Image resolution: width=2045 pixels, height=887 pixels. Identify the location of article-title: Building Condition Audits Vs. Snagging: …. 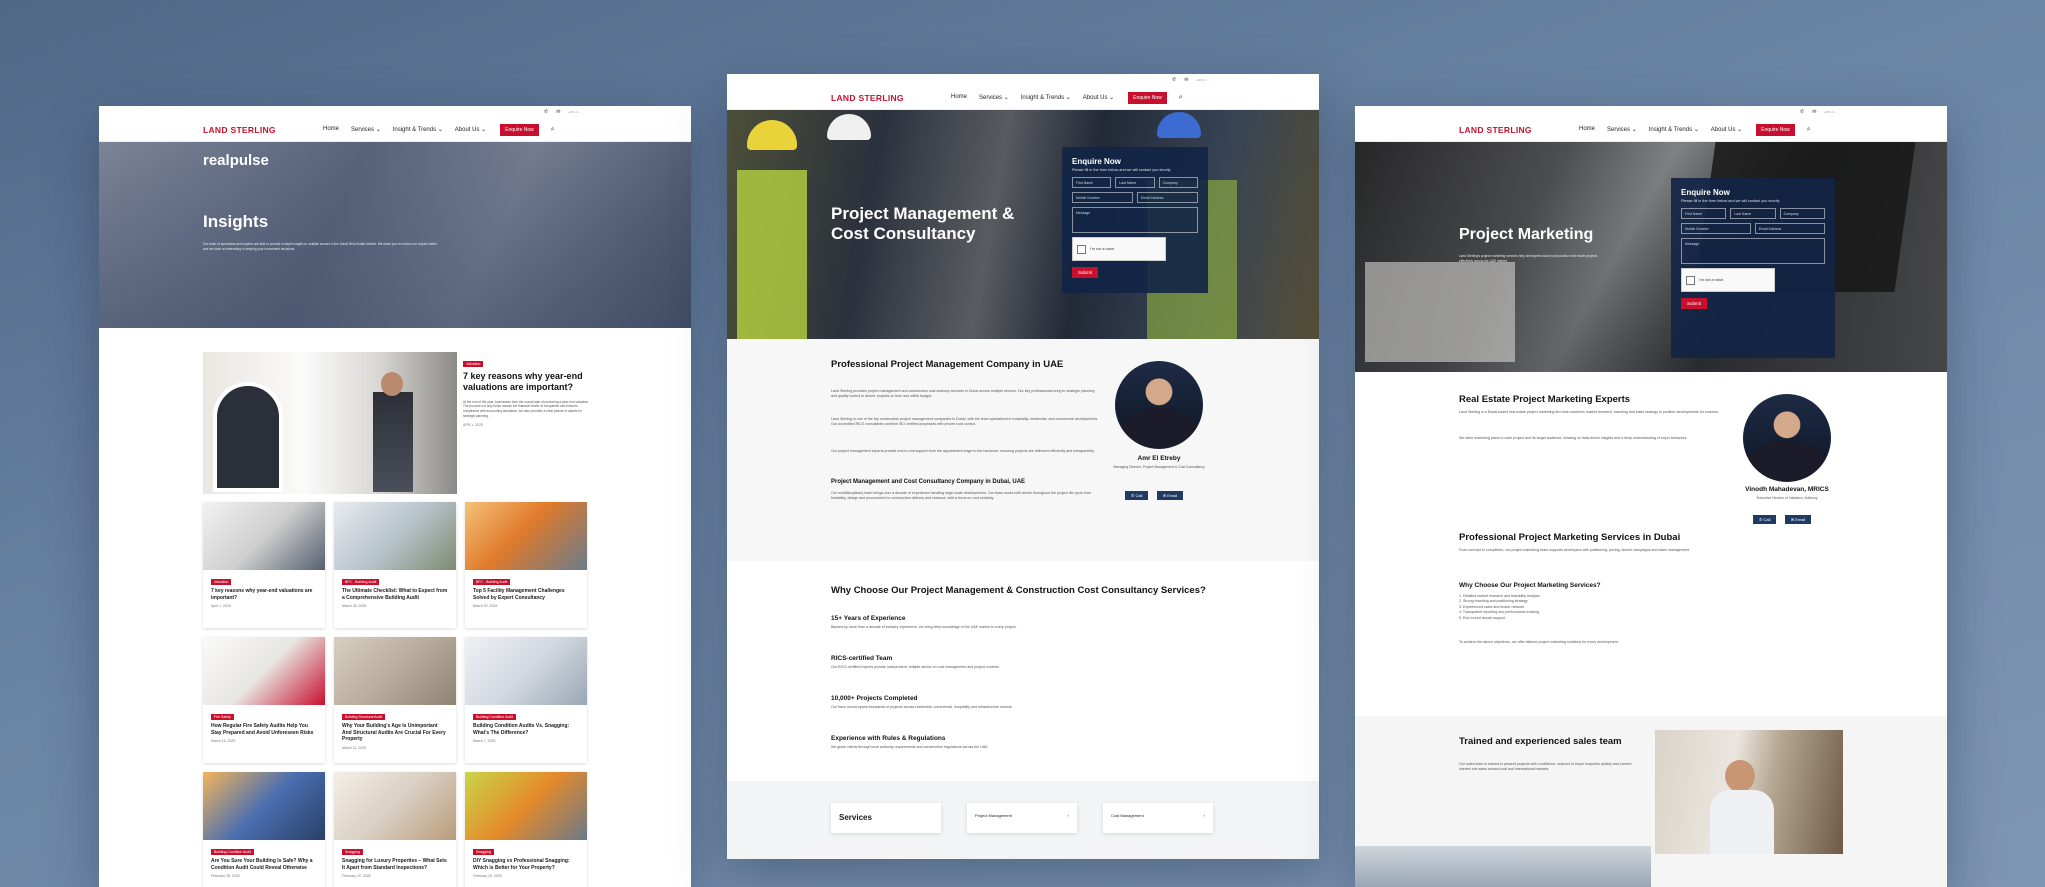
(526, 729).